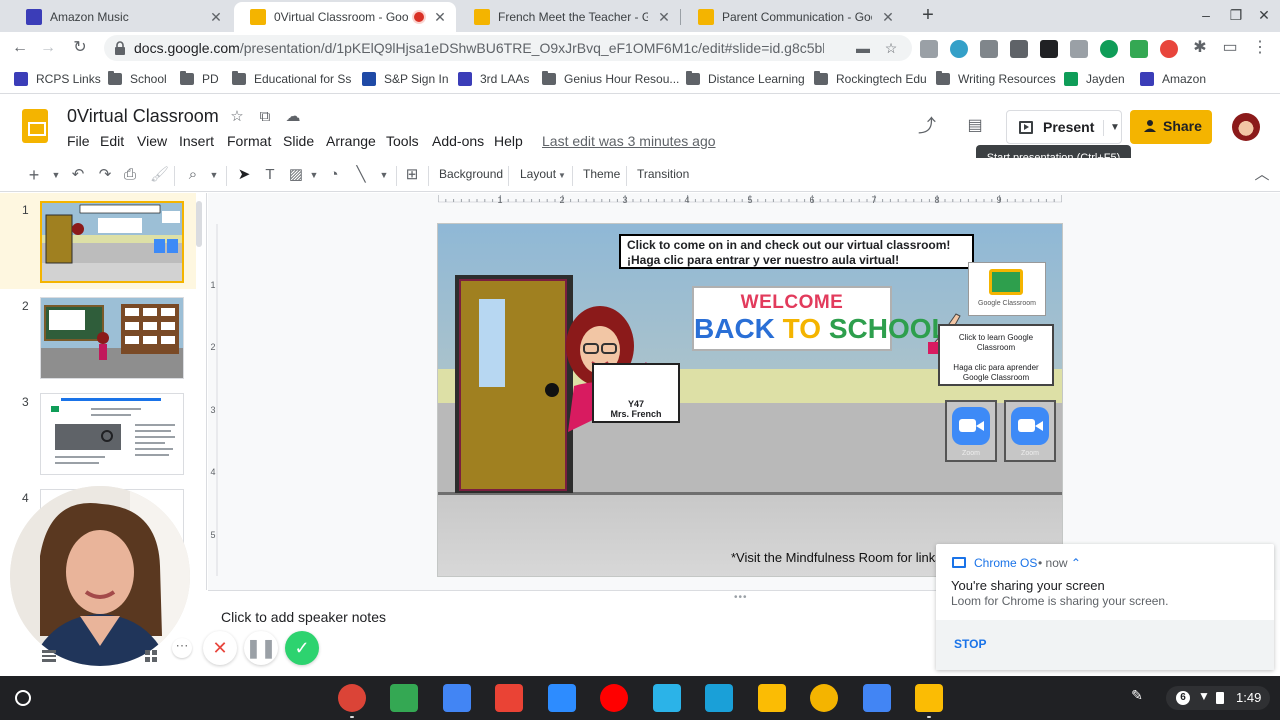 This screenshot has height=720, width=1280. What do you see at coordinates (929, 698) in the screenshot?
I see `slides-window-app-icon` at bounding box center [929, 698].